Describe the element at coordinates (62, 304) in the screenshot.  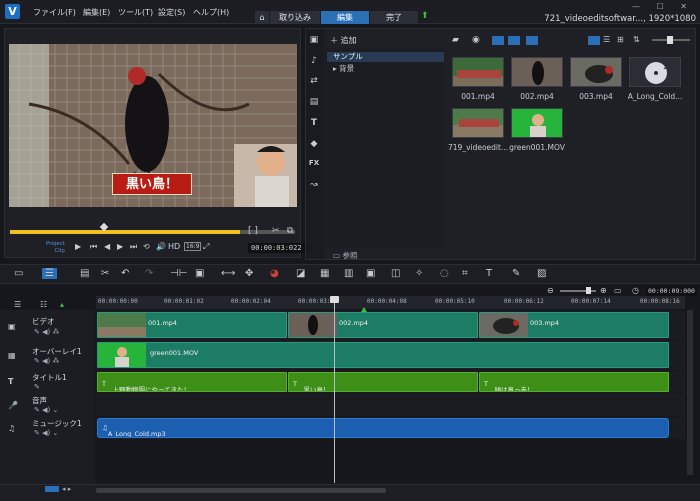
I see `add-track-icon: ▴` at that location.